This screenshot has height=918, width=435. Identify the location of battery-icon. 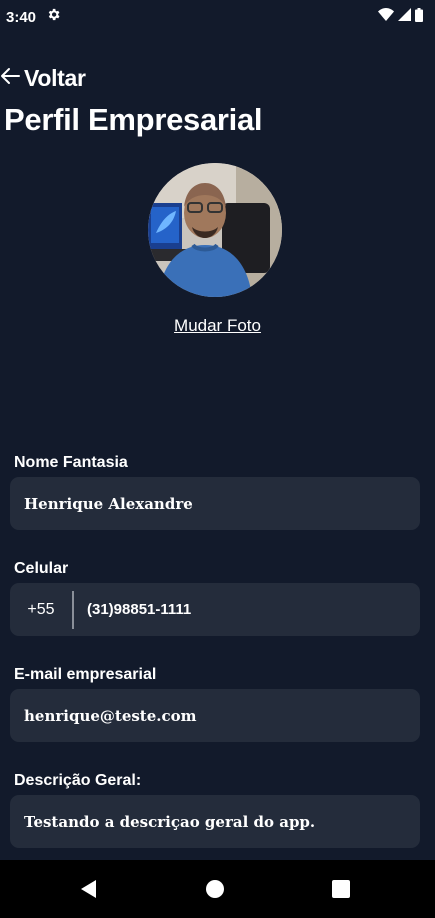
(419, 17).